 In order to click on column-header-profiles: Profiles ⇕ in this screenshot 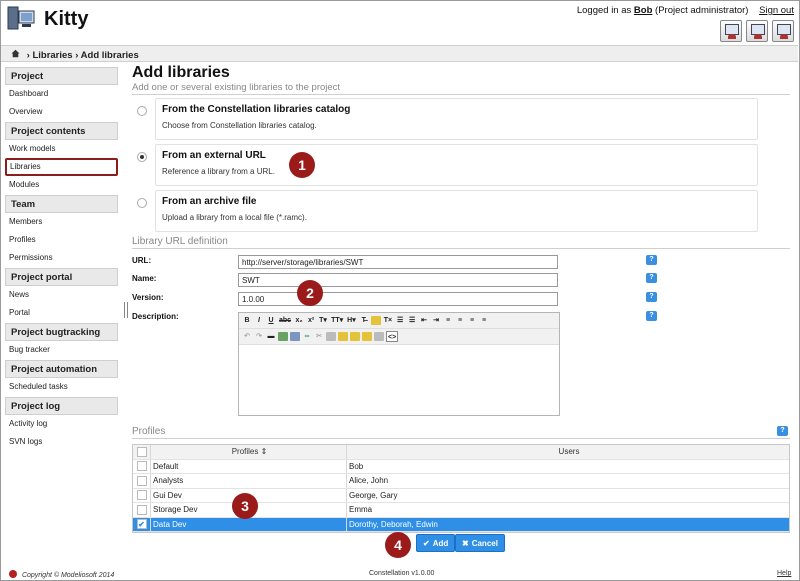, I will do `click(249, 452)`.